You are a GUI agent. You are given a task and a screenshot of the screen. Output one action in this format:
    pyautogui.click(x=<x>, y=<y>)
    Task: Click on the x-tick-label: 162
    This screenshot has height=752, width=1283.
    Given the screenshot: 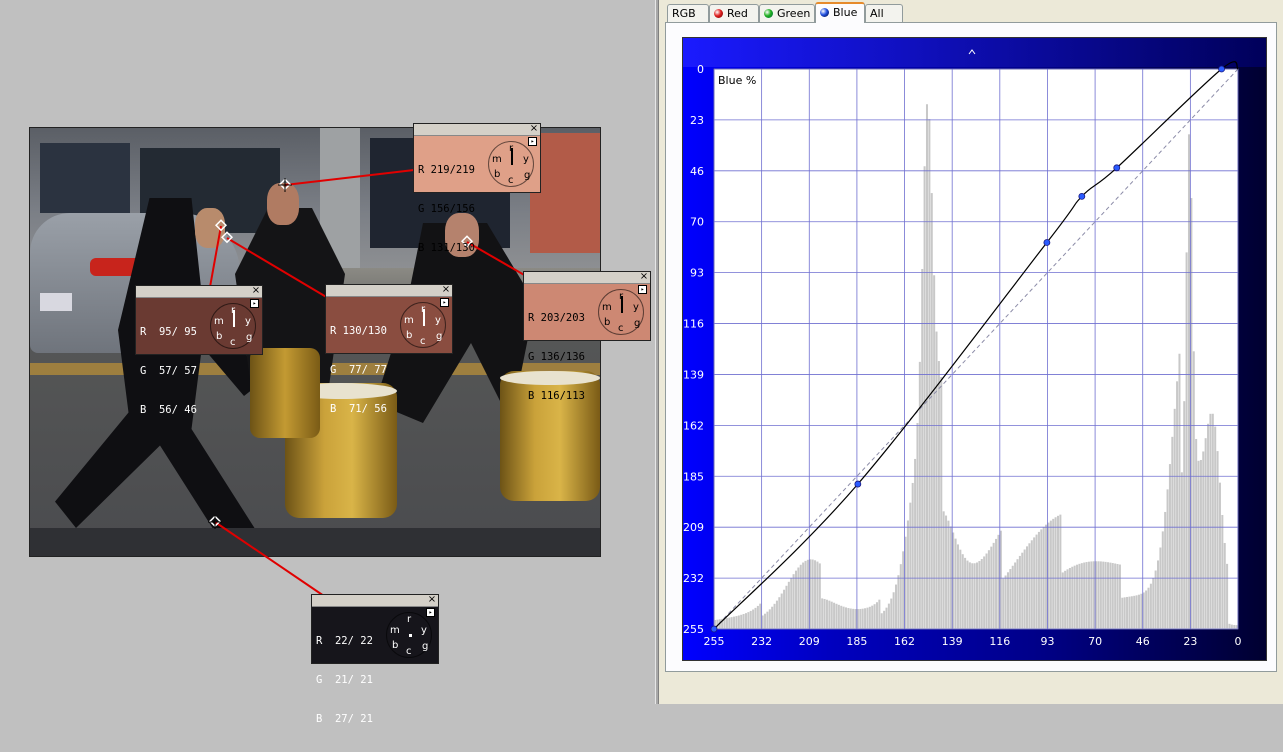 What is the action you would take?
    pyautogui.click(x=904, y=641)
    